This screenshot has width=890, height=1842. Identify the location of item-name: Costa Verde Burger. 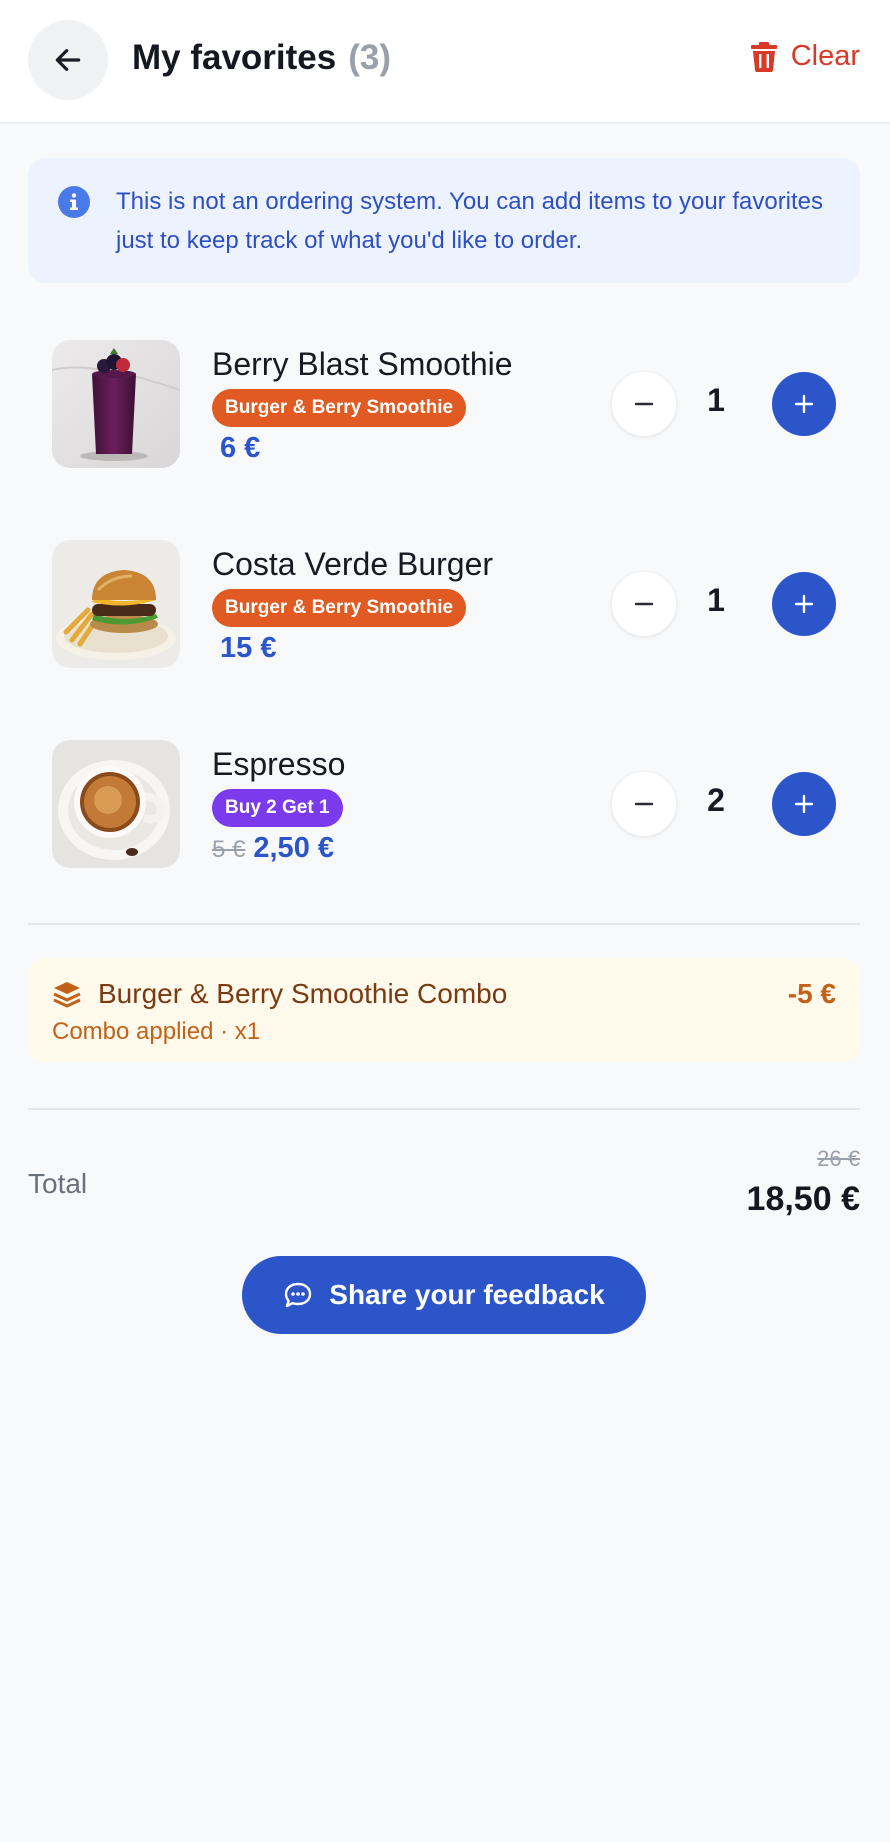
(353, 564).